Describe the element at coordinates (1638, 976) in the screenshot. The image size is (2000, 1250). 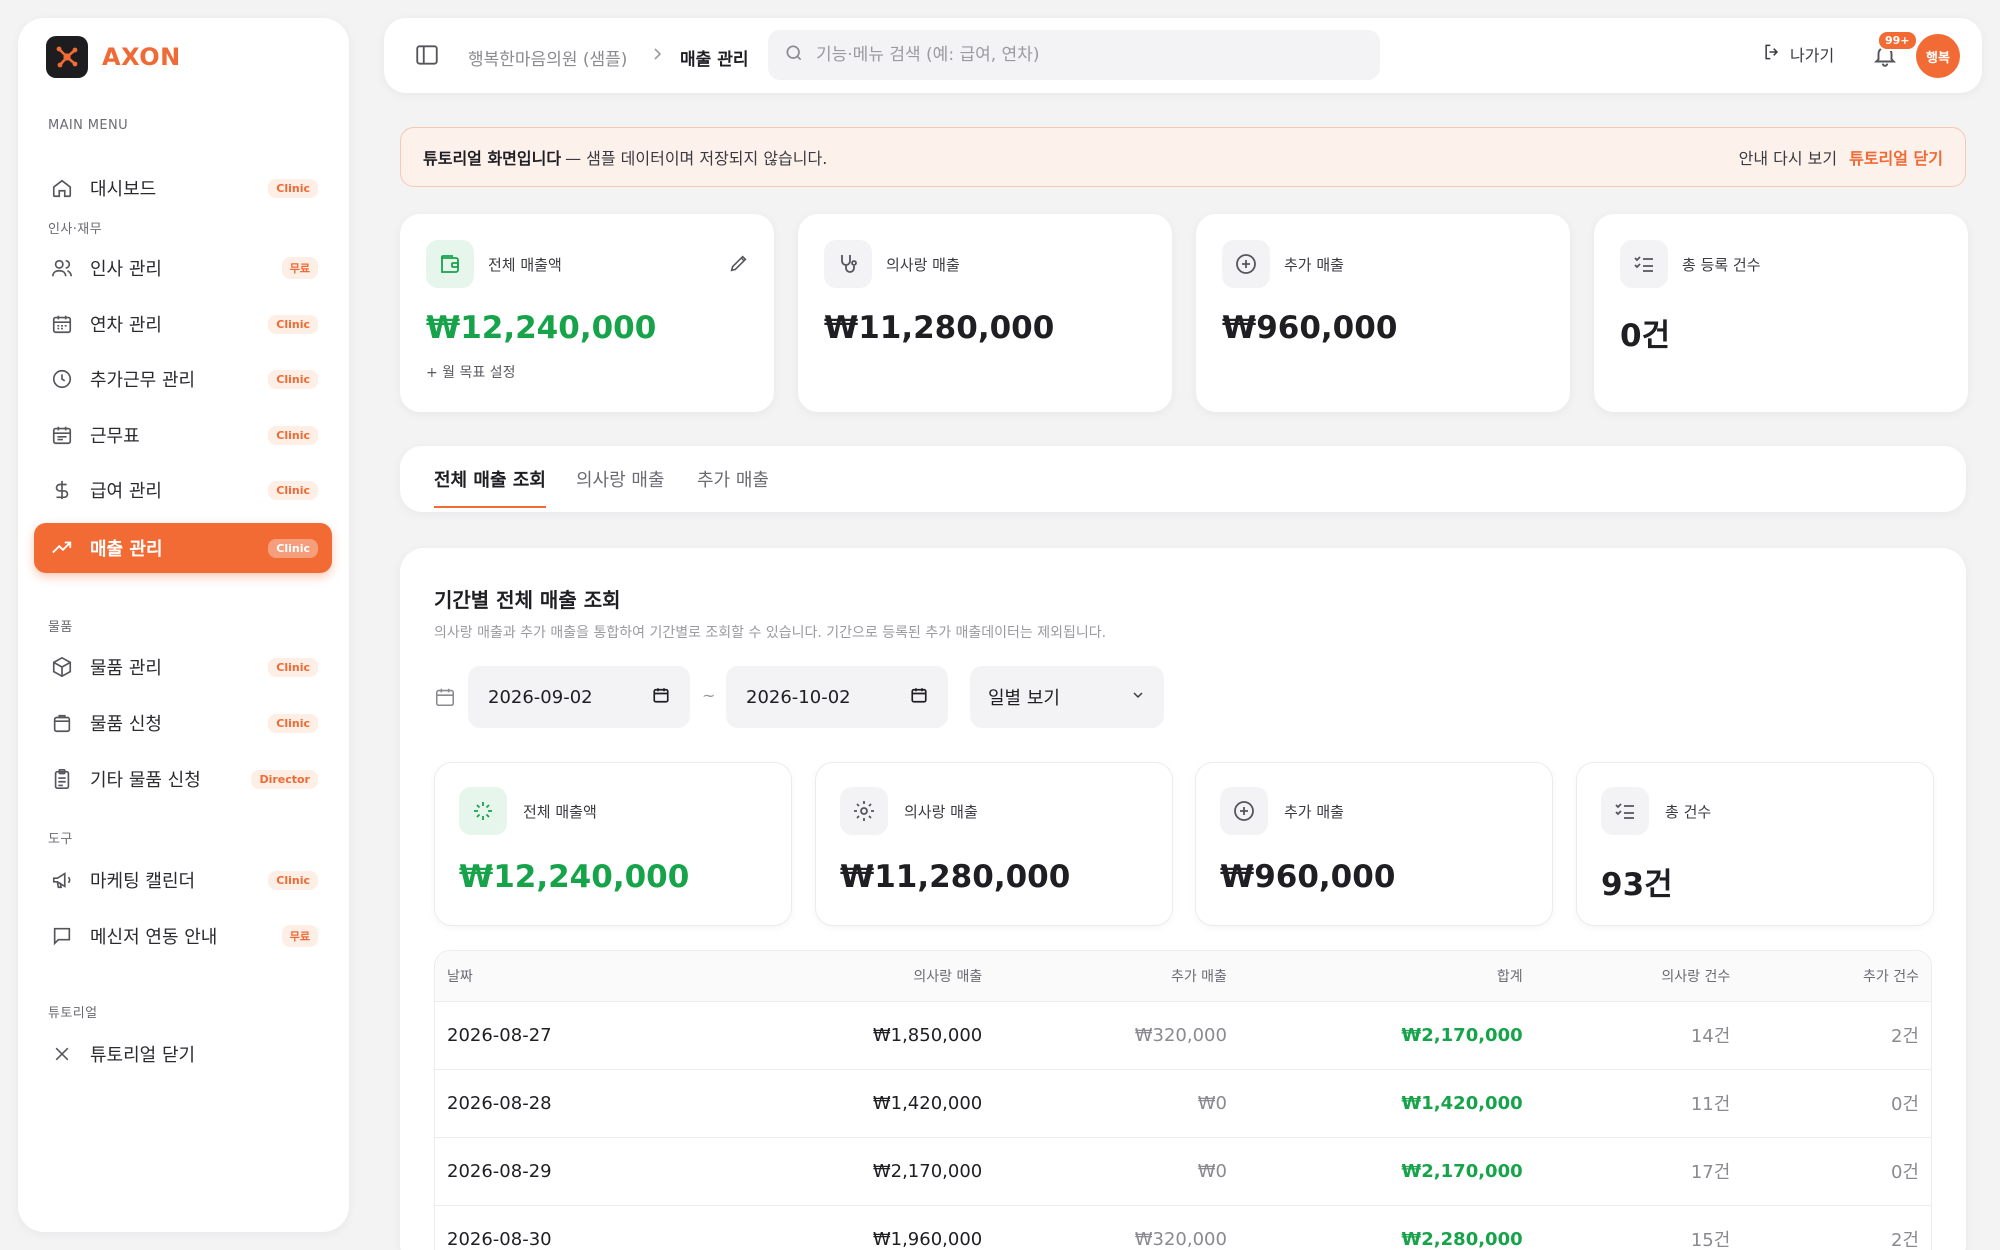
I see `column-header-uisarang-count: 의사랑 건수` at that location.